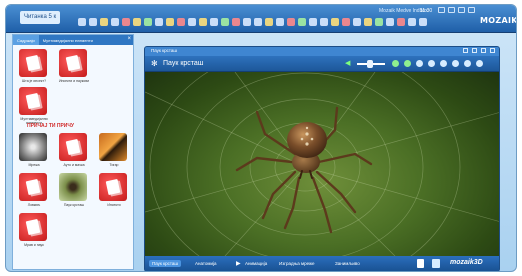  Describe the element at coordinates (269, 22) in the screenshot. I see `layers-icon` at that location.